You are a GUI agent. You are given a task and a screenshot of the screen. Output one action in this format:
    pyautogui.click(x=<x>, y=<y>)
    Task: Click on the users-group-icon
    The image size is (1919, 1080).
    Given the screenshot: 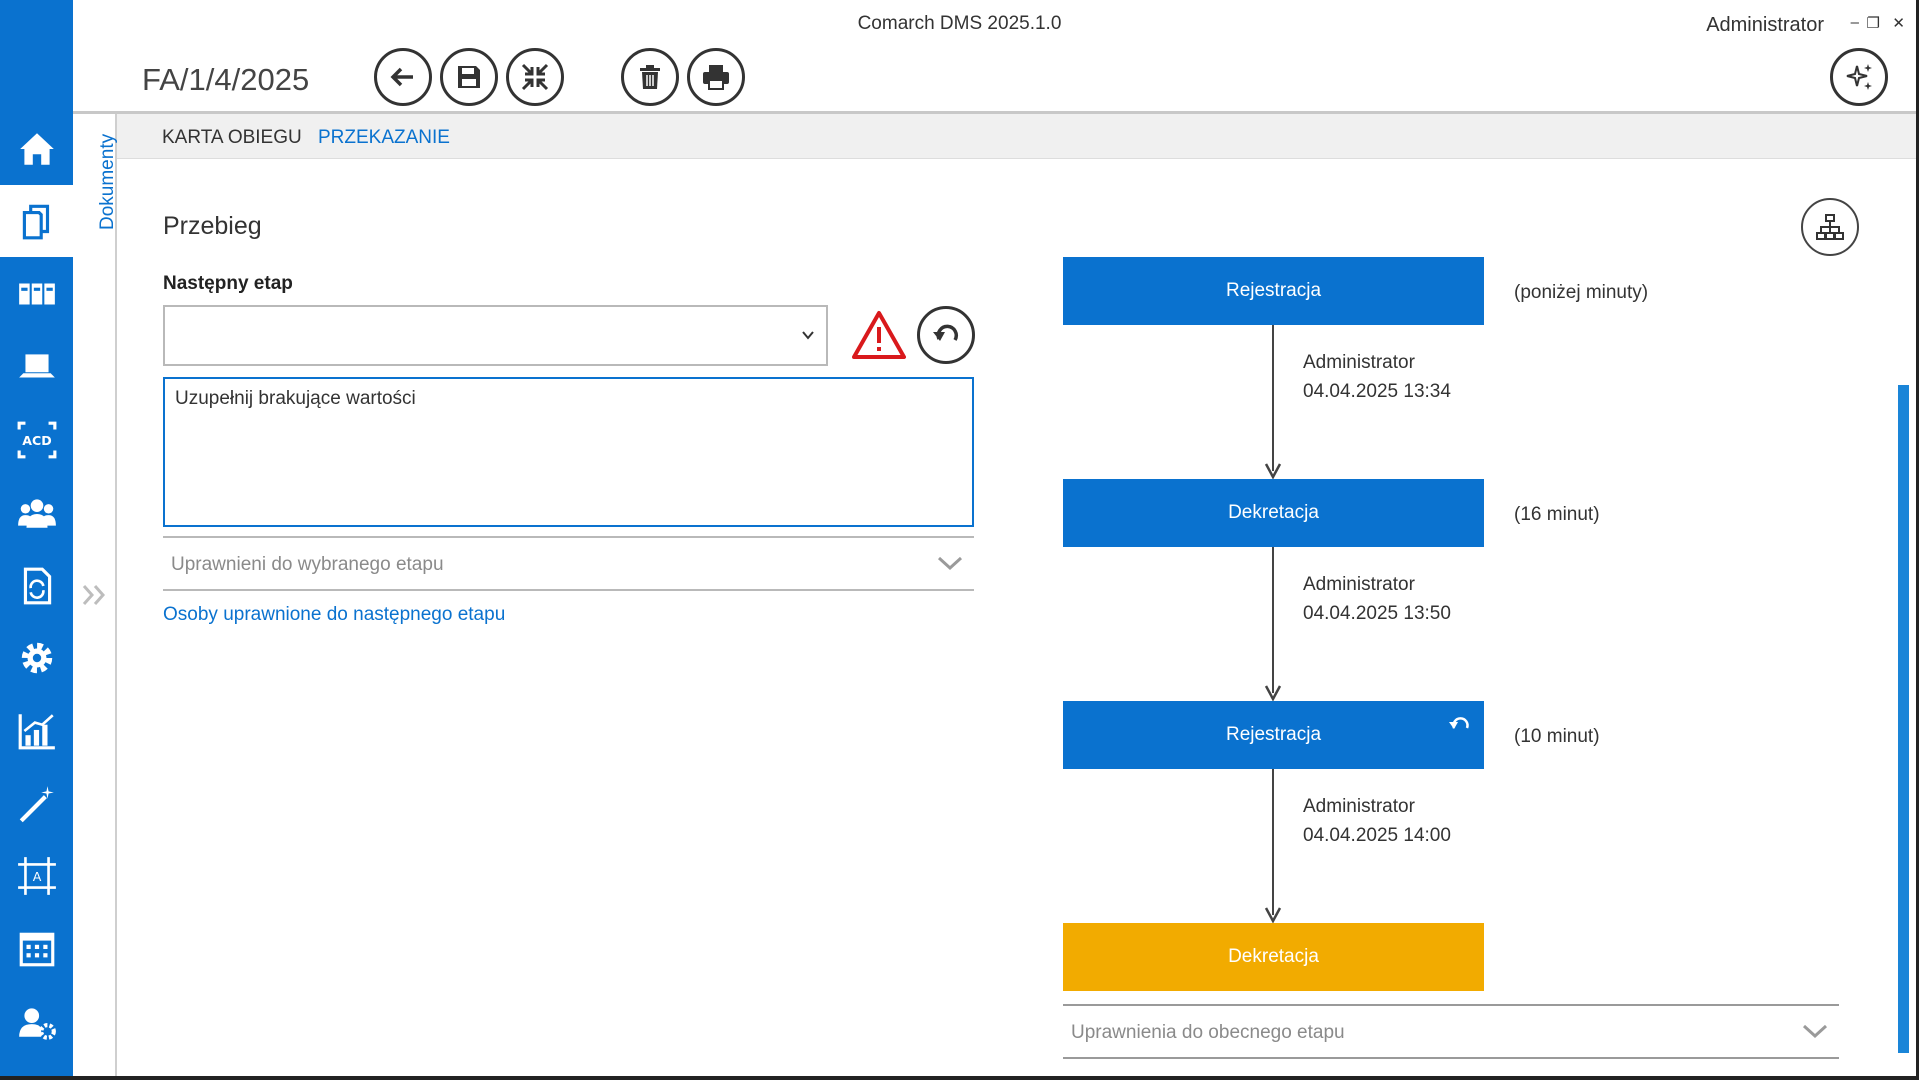 What is the action you would take?
    pyautogui.click(x=36, y=513)
    